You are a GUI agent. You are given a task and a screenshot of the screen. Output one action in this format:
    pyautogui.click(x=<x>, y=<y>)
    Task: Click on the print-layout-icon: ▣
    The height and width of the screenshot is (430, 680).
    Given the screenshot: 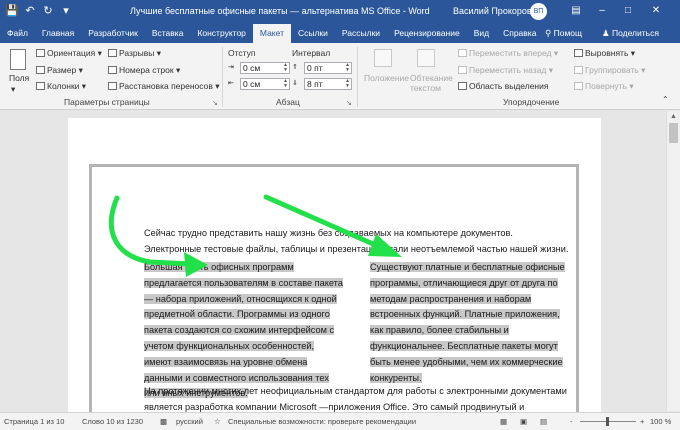 What is the action you would take?
    pyautogui.click(x=523, y=421)
    